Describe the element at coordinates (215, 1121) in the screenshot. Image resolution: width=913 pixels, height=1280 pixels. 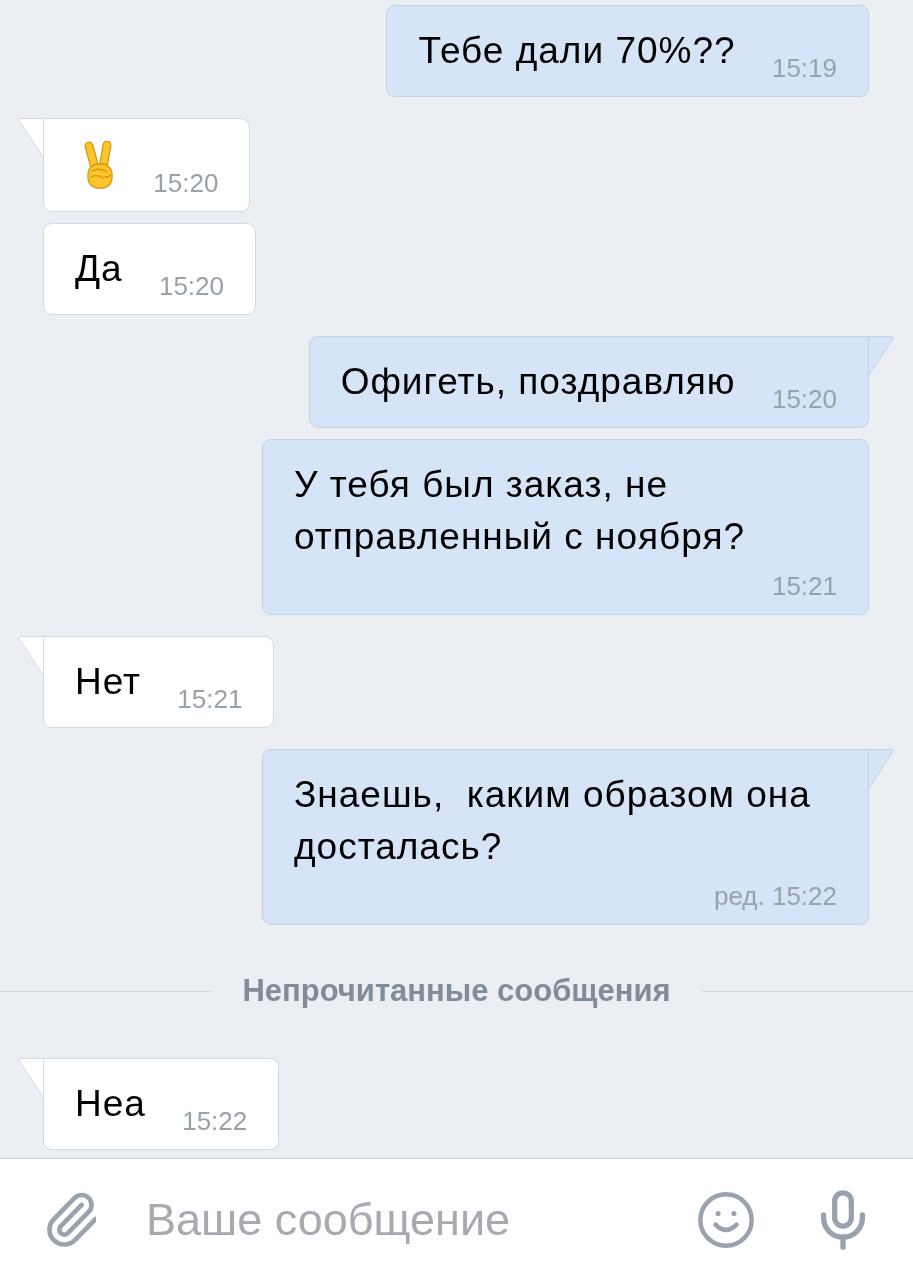
I see `message-time: 15:22` at that location.